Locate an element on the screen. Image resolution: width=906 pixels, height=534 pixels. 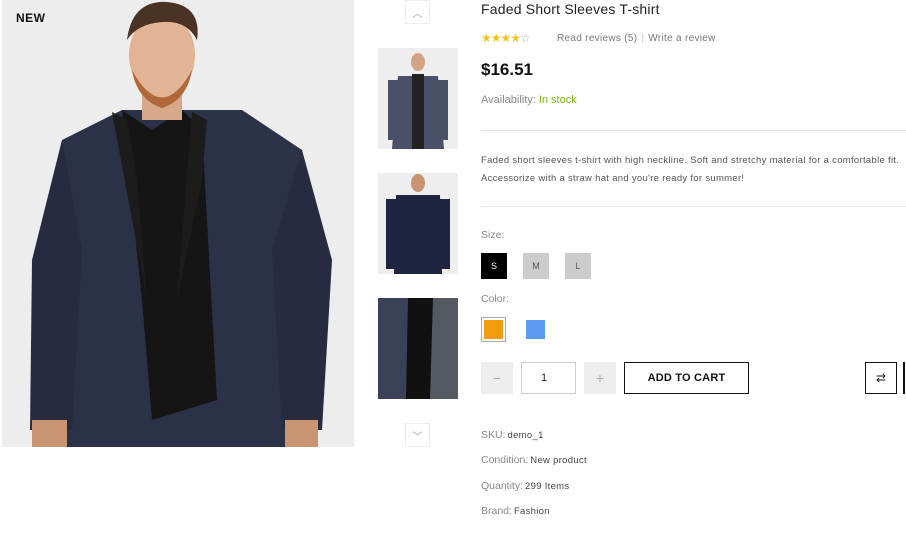
color-option-orange is located at coordinates (493, 329).